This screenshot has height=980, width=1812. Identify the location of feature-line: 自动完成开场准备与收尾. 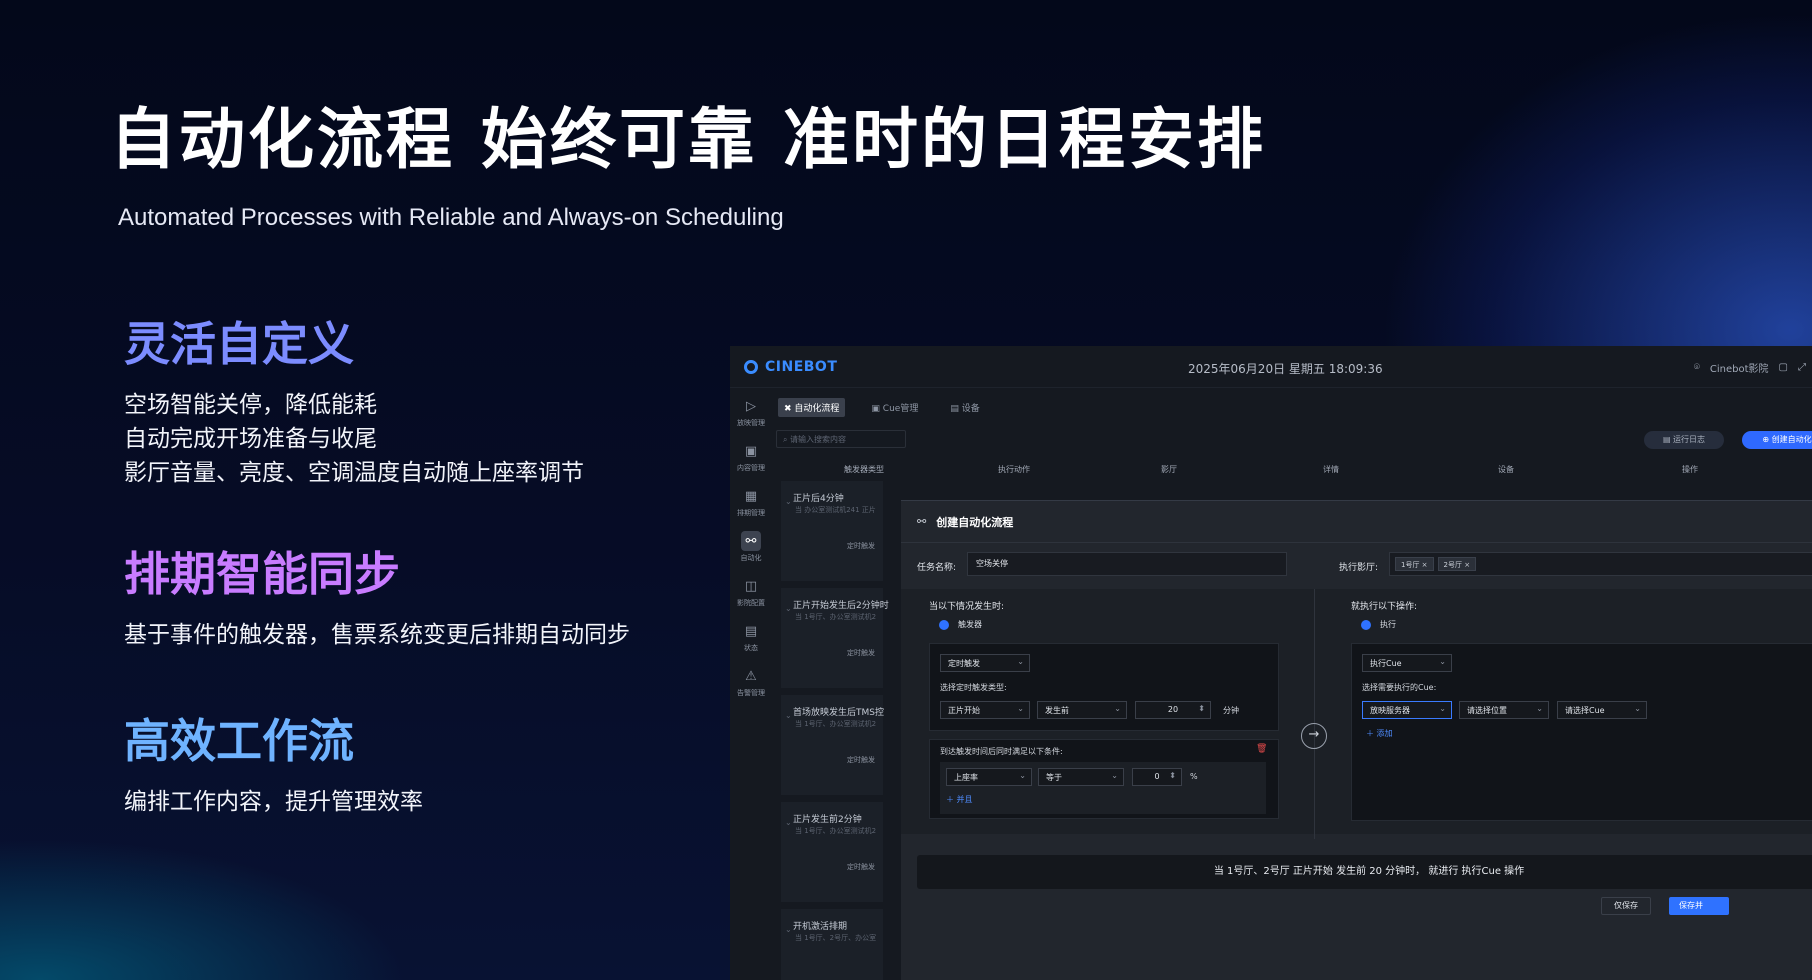
(250, 439).